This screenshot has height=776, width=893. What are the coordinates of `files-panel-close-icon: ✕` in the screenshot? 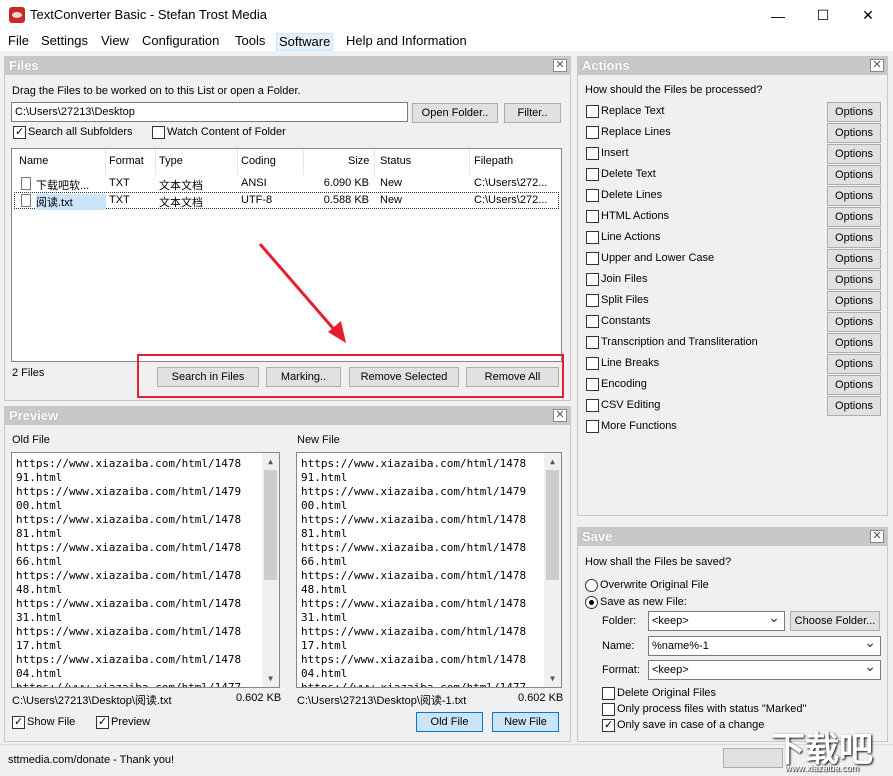 It's located at (560, 65).